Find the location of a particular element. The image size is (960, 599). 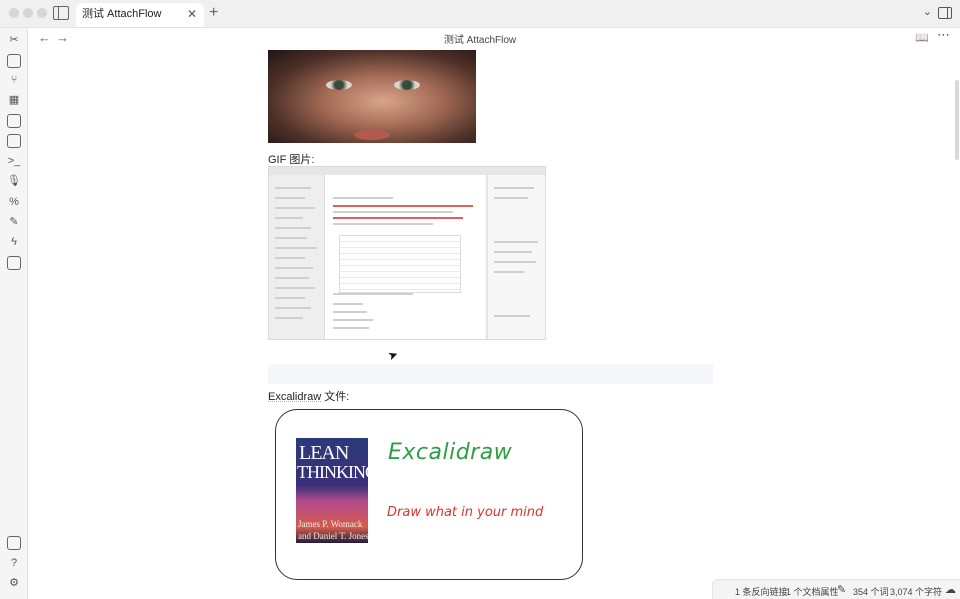

excalidraw-link: Excalidraw is located at coordinates (294, 397).